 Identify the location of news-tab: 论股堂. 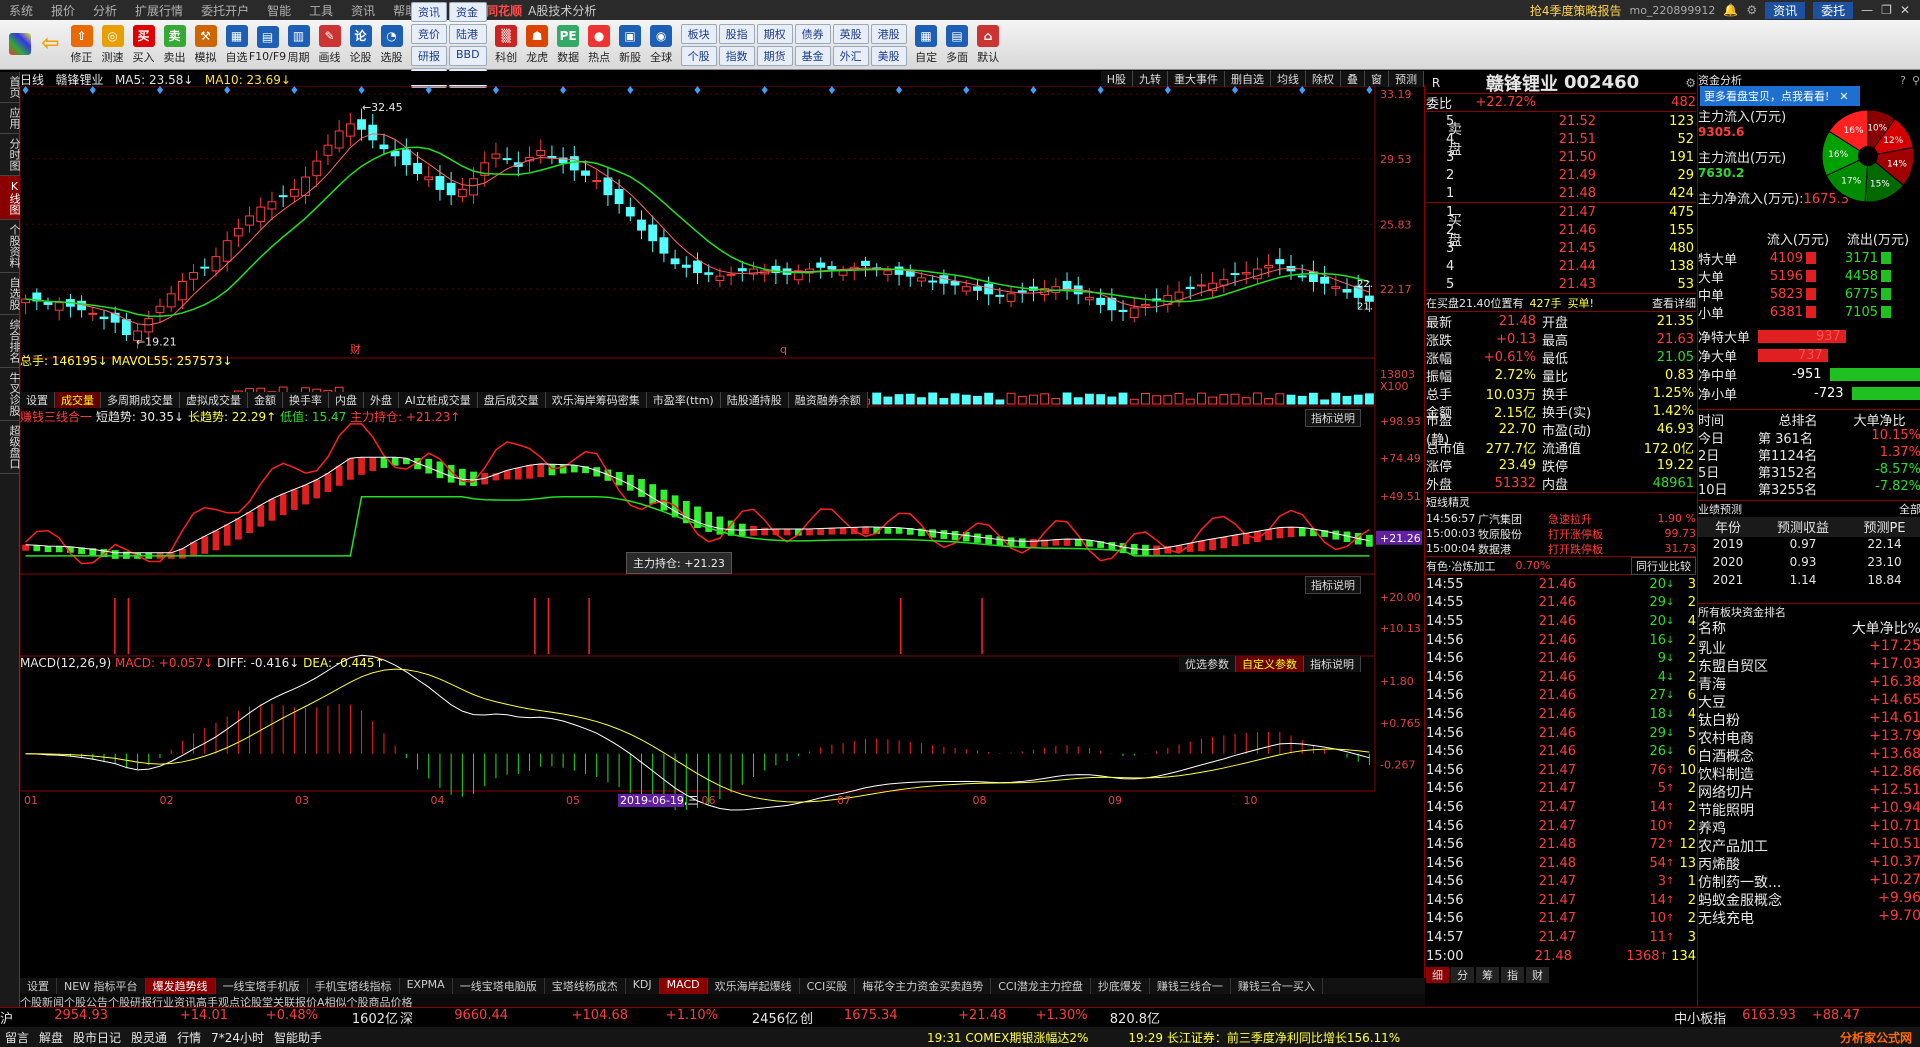
(256, 1001).